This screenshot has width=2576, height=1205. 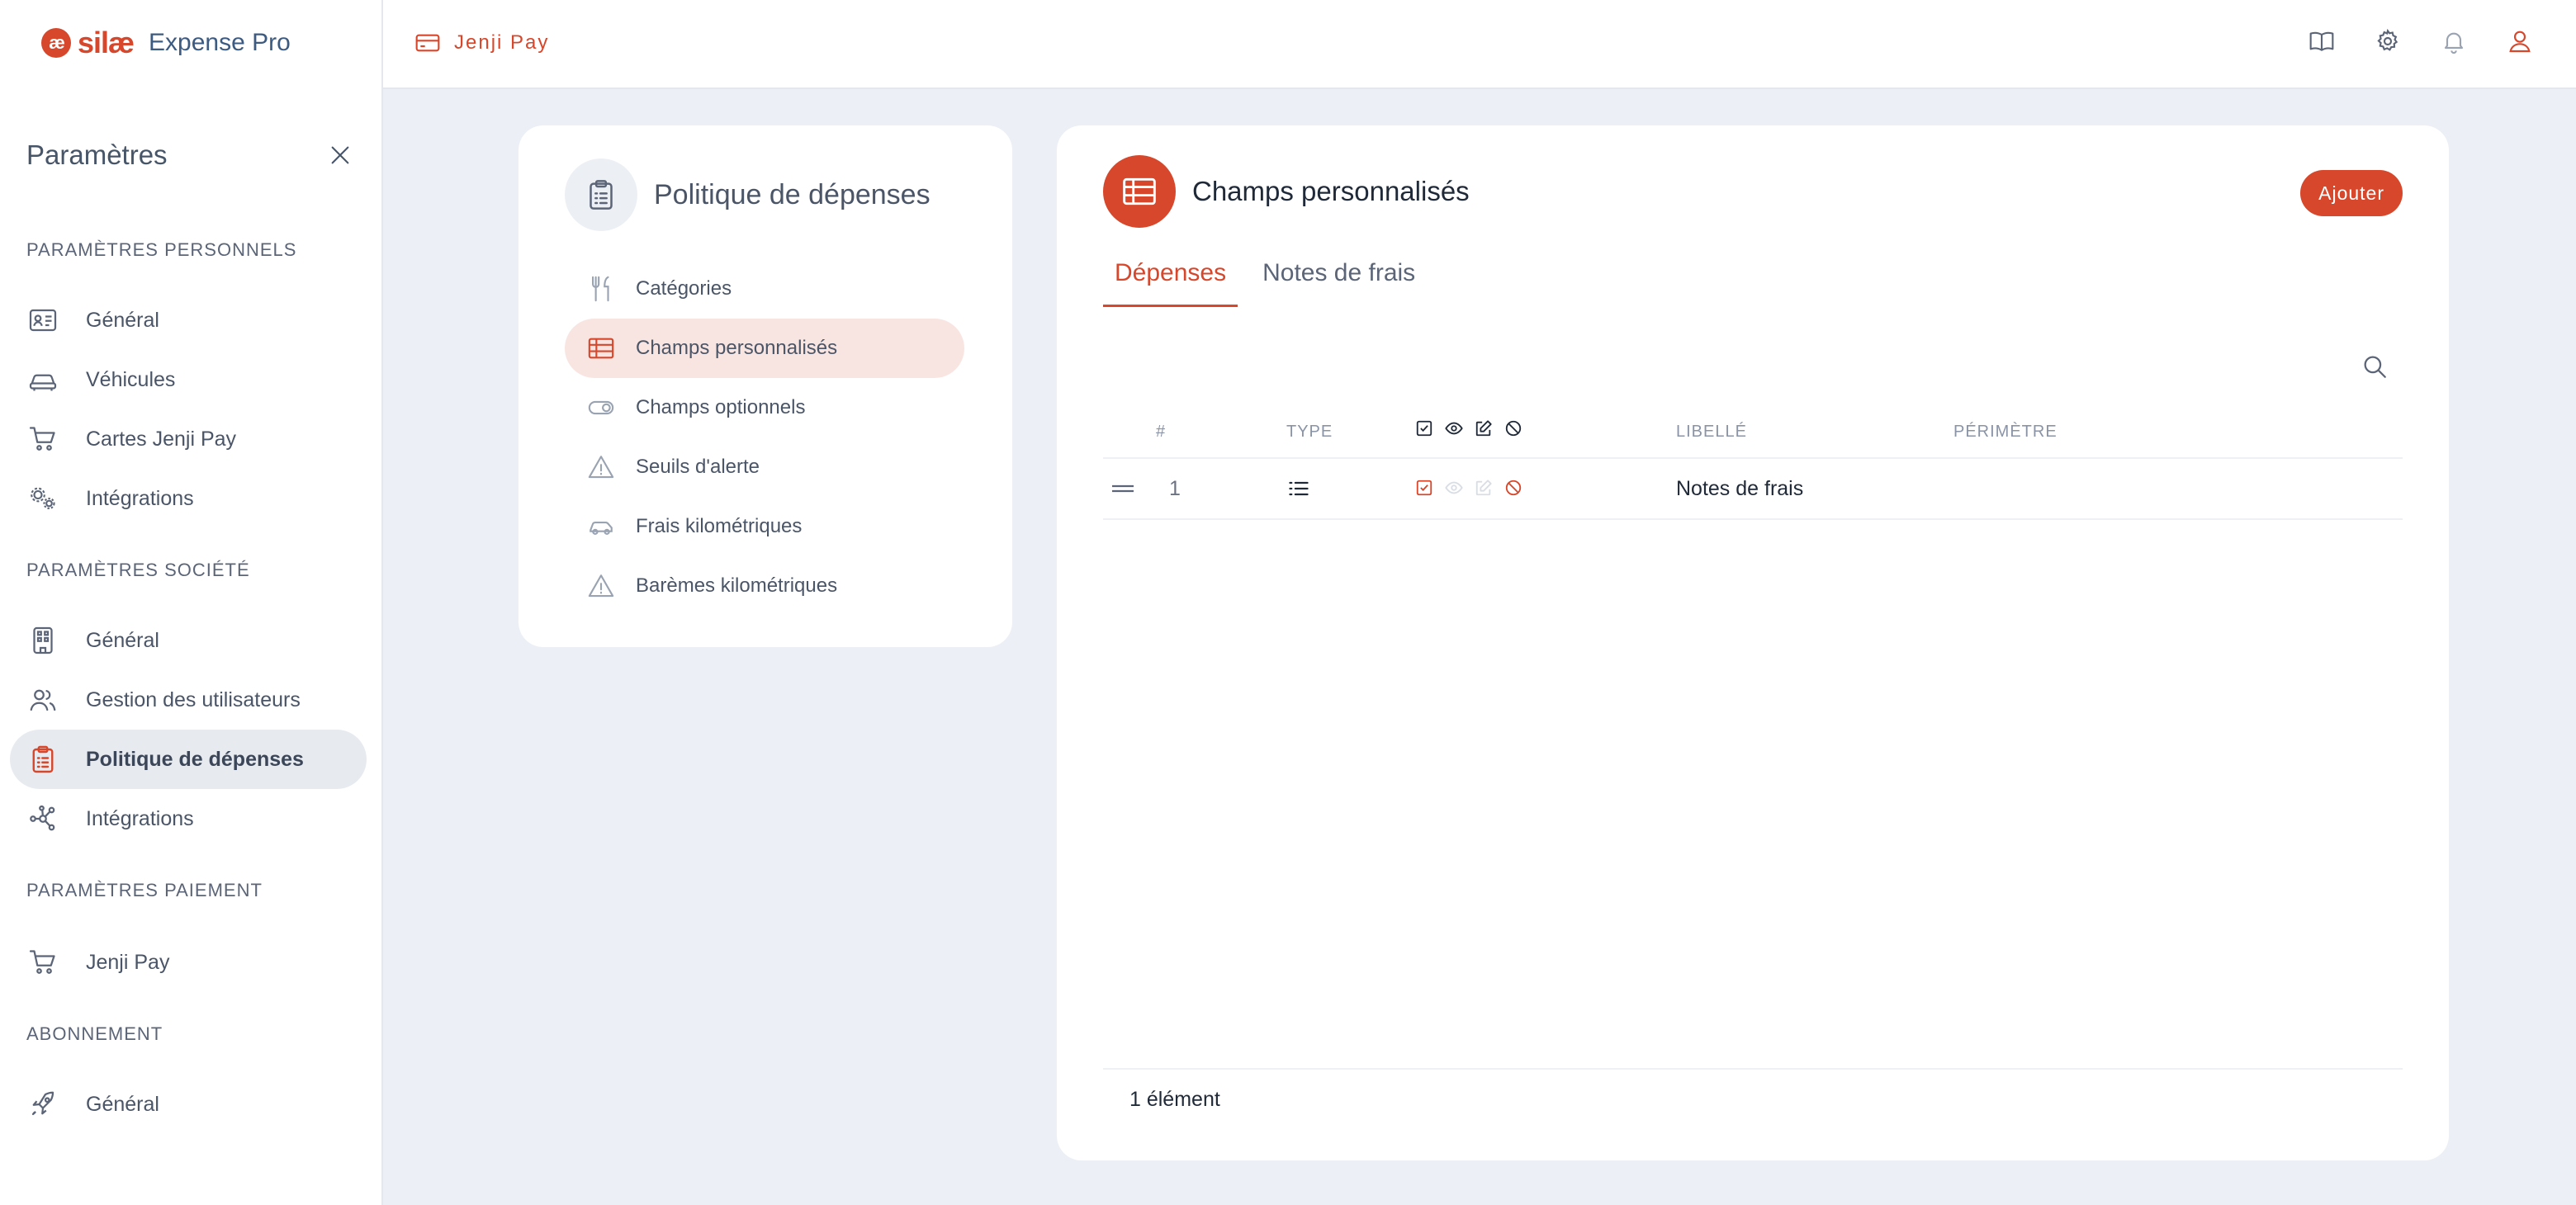 I want to click on gear-icon, so click(x=2387, y=41).